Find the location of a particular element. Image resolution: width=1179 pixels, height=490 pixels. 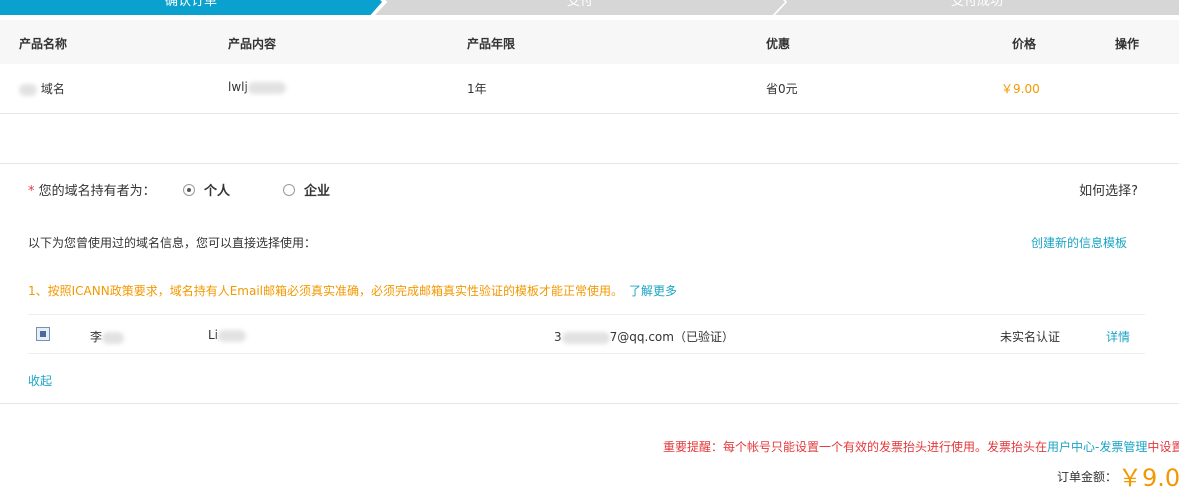

radio-checked-icon is located at coordinates (189, 189).